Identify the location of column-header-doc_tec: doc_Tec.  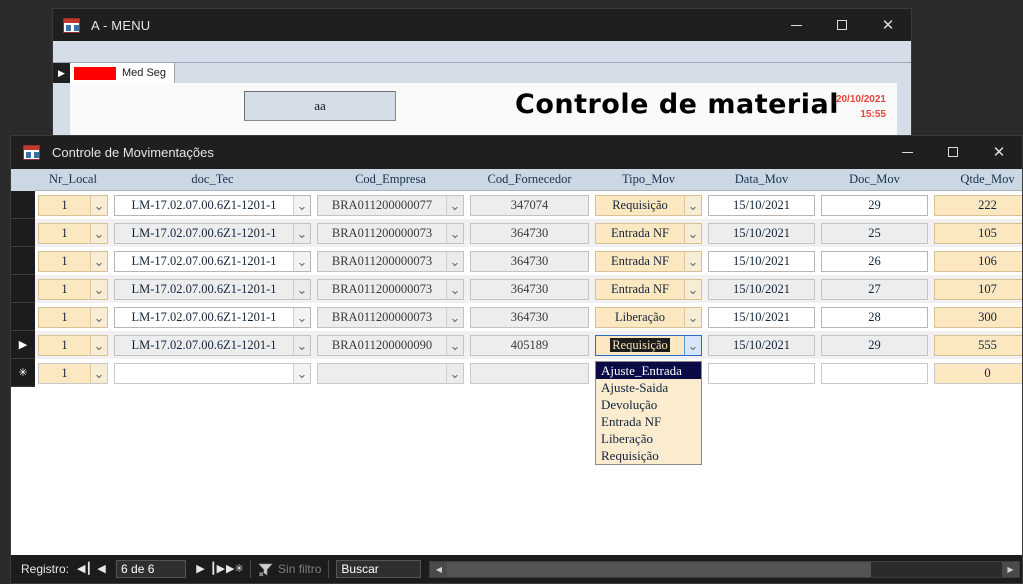
(212, 179).